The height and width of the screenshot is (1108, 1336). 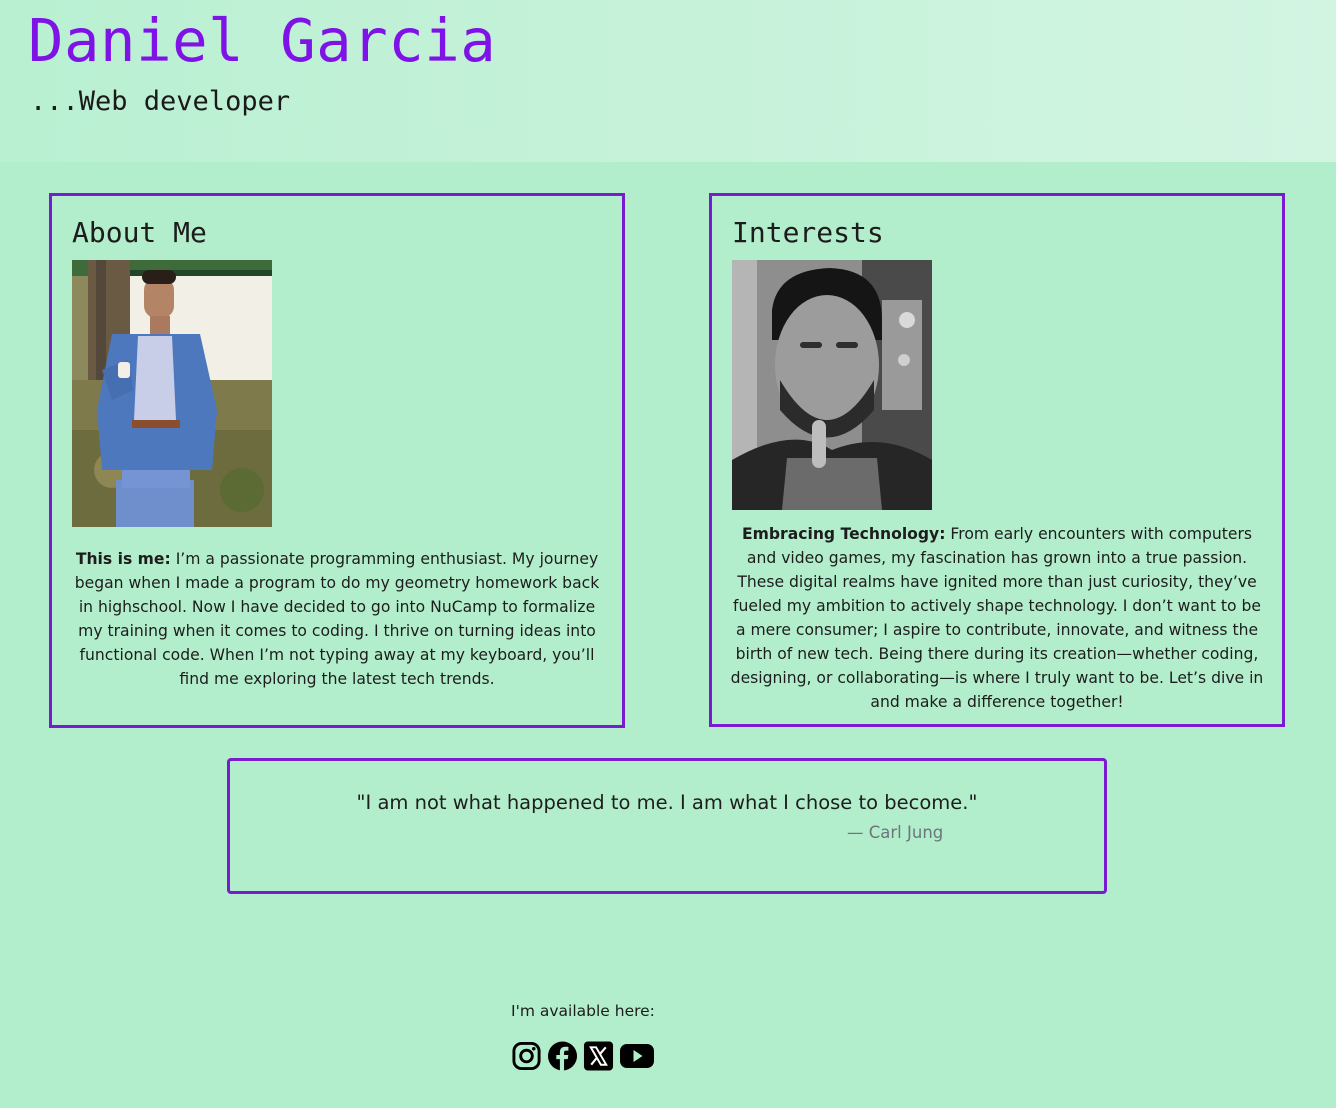 What do you see at coordinates (123, 559) in the screenshot?
I see `about-me-intro: This is me:` at bounding box center [123, 559].